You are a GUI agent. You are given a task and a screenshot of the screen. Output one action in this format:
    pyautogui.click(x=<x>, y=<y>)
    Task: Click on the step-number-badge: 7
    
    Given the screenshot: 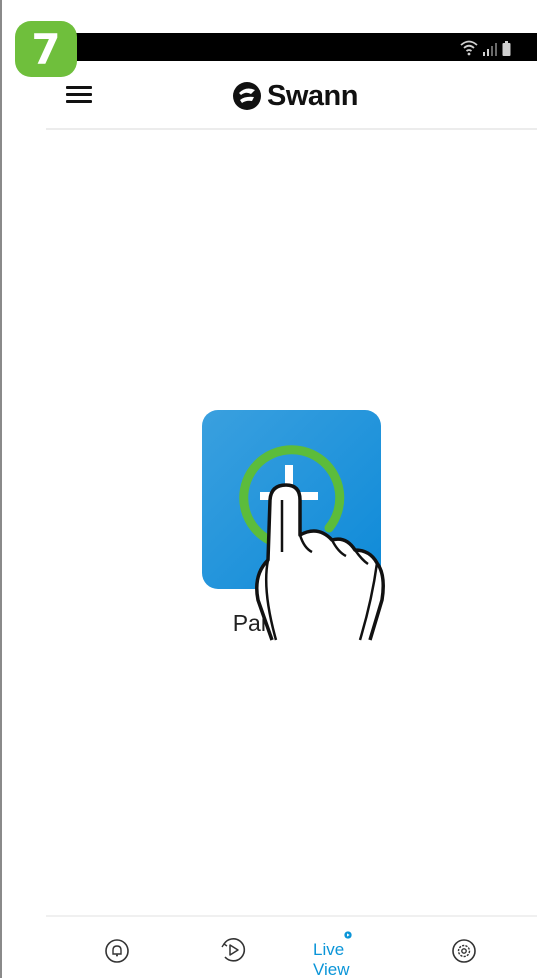 What is the action you would take?
    pyautogui.click(x=46, y=49)
    